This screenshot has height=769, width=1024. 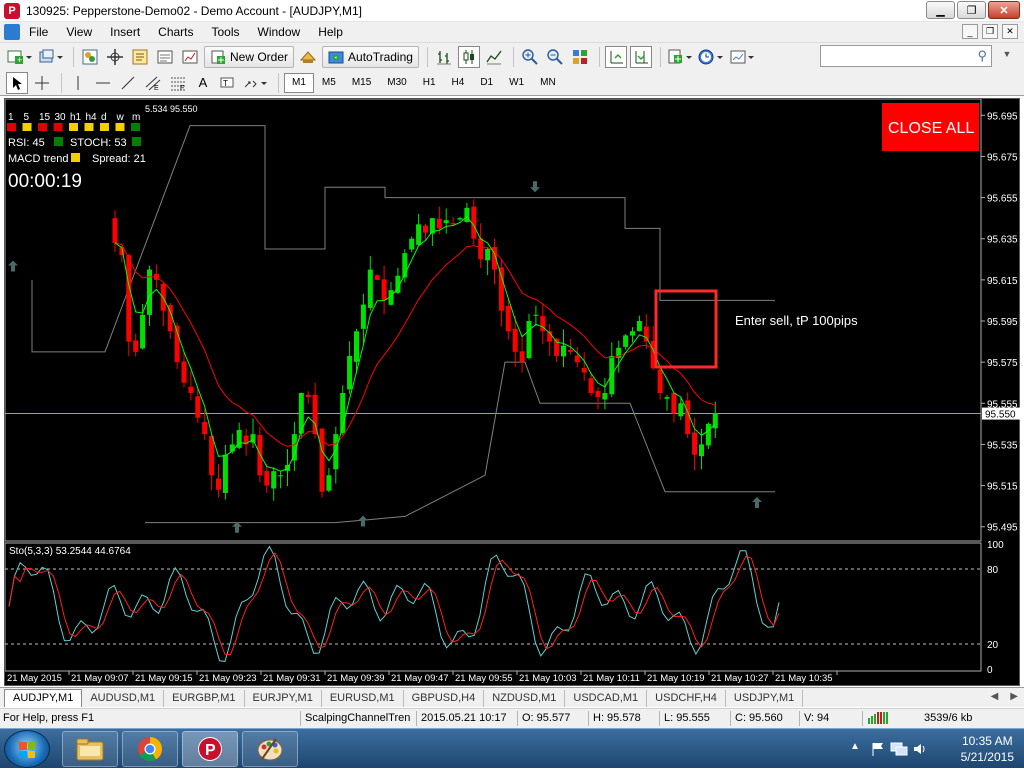 I want to click on timeframe-m5: M5, so click(x=329, y=83).